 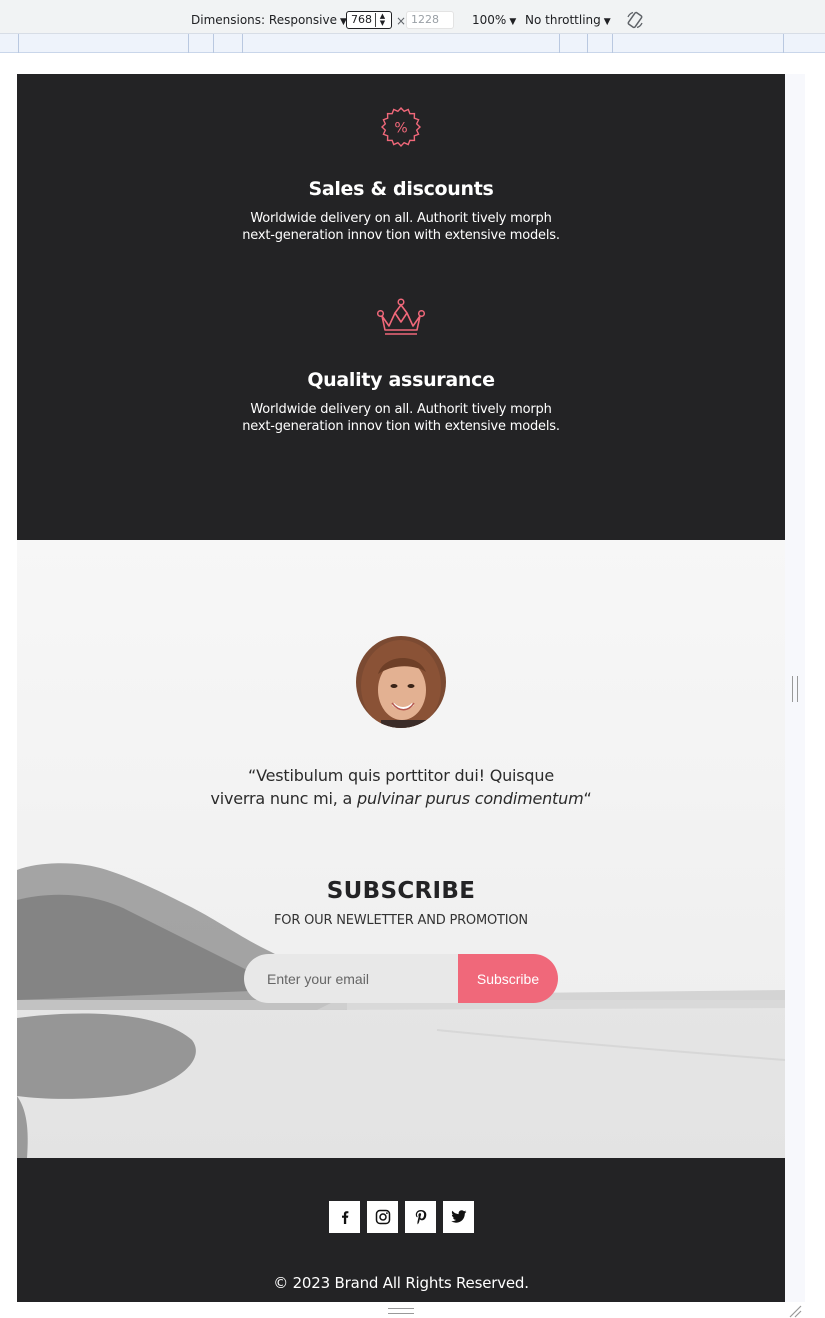 I want to click on facebook-link, so click(x=344, y=1217).